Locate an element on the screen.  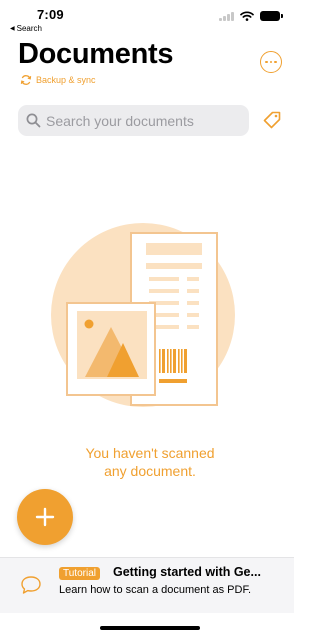
tutorial-description: Learn how to scan a document as PDF. is located at coordinates (155, 590).